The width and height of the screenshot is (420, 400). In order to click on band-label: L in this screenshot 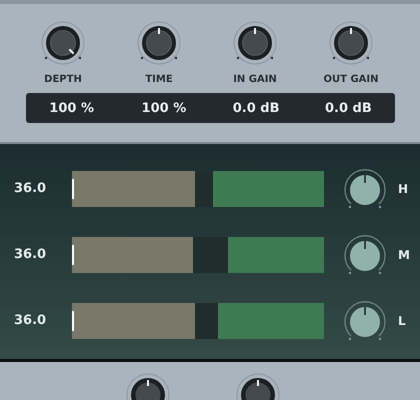, I will do `click(402, 321)`.